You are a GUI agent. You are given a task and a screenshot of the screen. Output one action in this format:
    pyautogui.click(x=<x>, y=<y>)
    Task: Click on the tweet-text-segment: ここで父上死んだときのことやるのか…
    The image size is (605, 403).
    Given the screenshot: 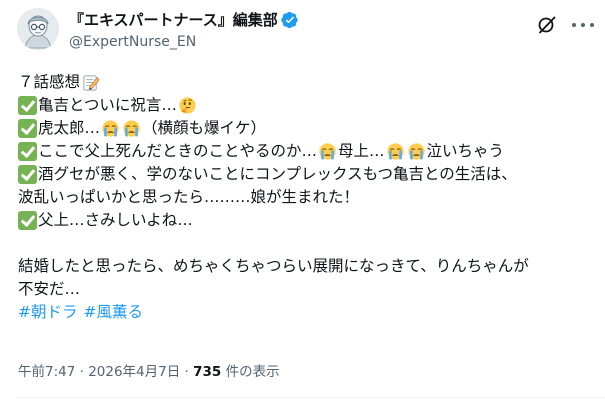 What is the action you would take?
    pyautogui.click(x=178, y=151)
    